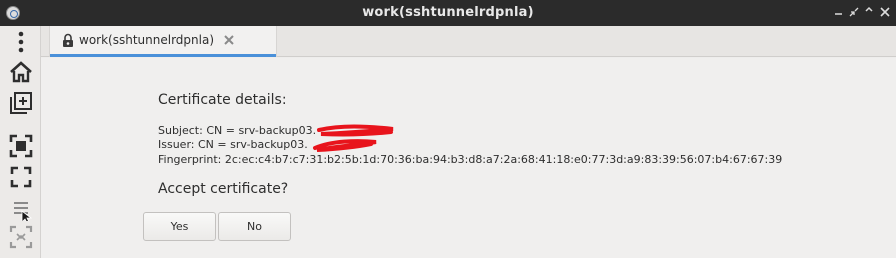 The height and width of the screenshot is (258, 896). Describe the element at coordinates (237, 130) in the screenshot. I see `certificate-subject: Subject: CN = srv-backup03.` at that location.